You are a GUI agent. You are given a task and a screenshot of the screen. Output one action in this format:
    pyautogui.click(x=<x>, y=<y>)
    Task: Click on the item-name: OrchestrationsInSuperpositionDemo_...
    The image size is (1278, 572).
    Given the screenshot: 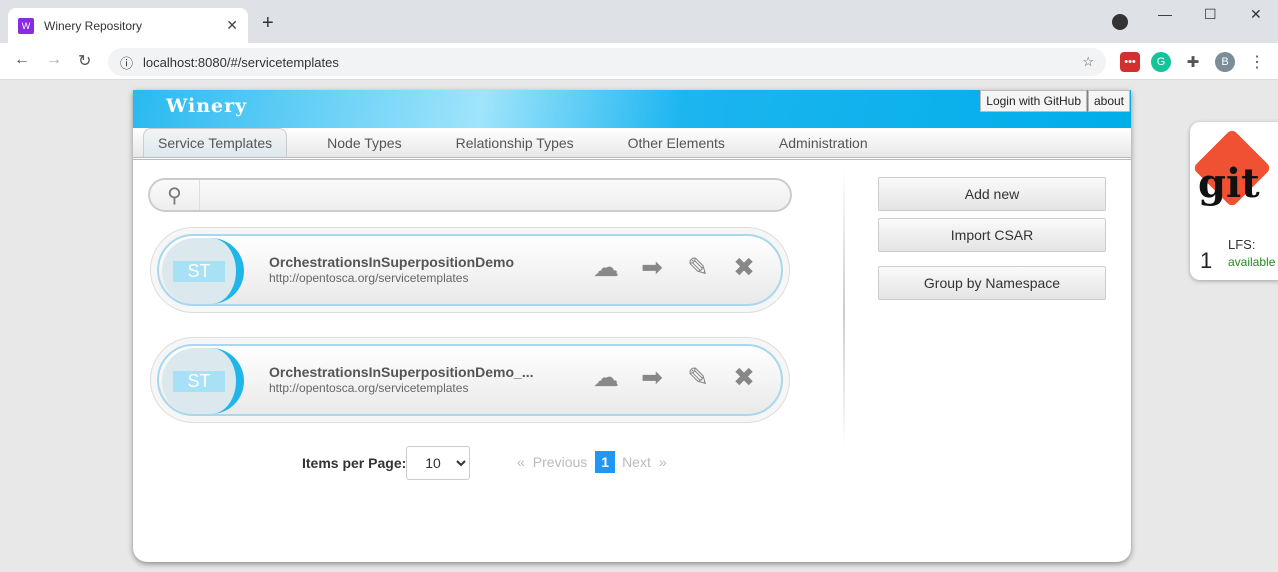 What is the action you would take?
    pyautogui.click(x=401, y=372)
    